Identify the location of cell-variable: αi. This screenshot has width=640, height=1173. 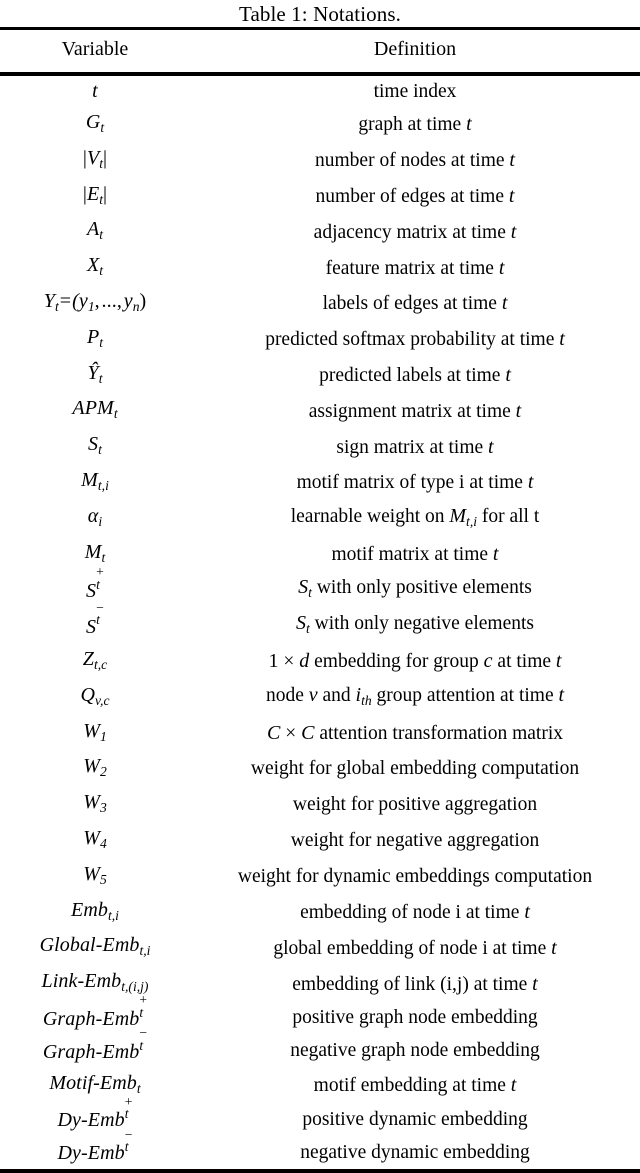
(95, 516).